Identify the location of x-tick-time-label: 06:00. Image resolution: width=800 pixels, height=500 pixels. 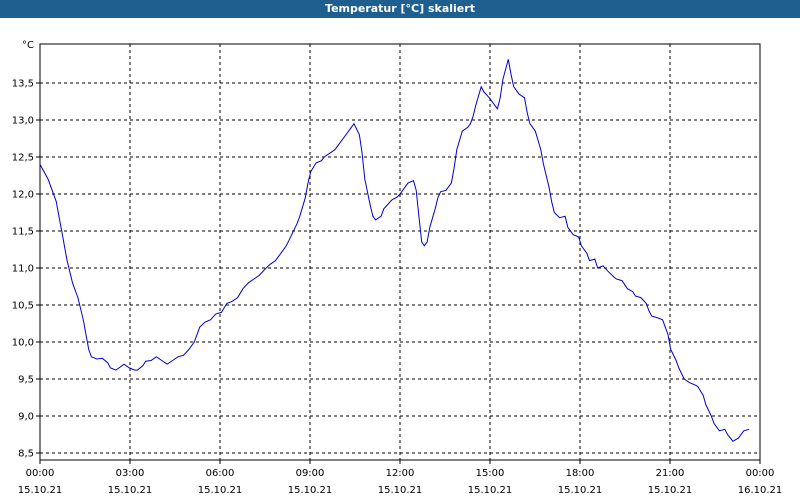
(220, 473).